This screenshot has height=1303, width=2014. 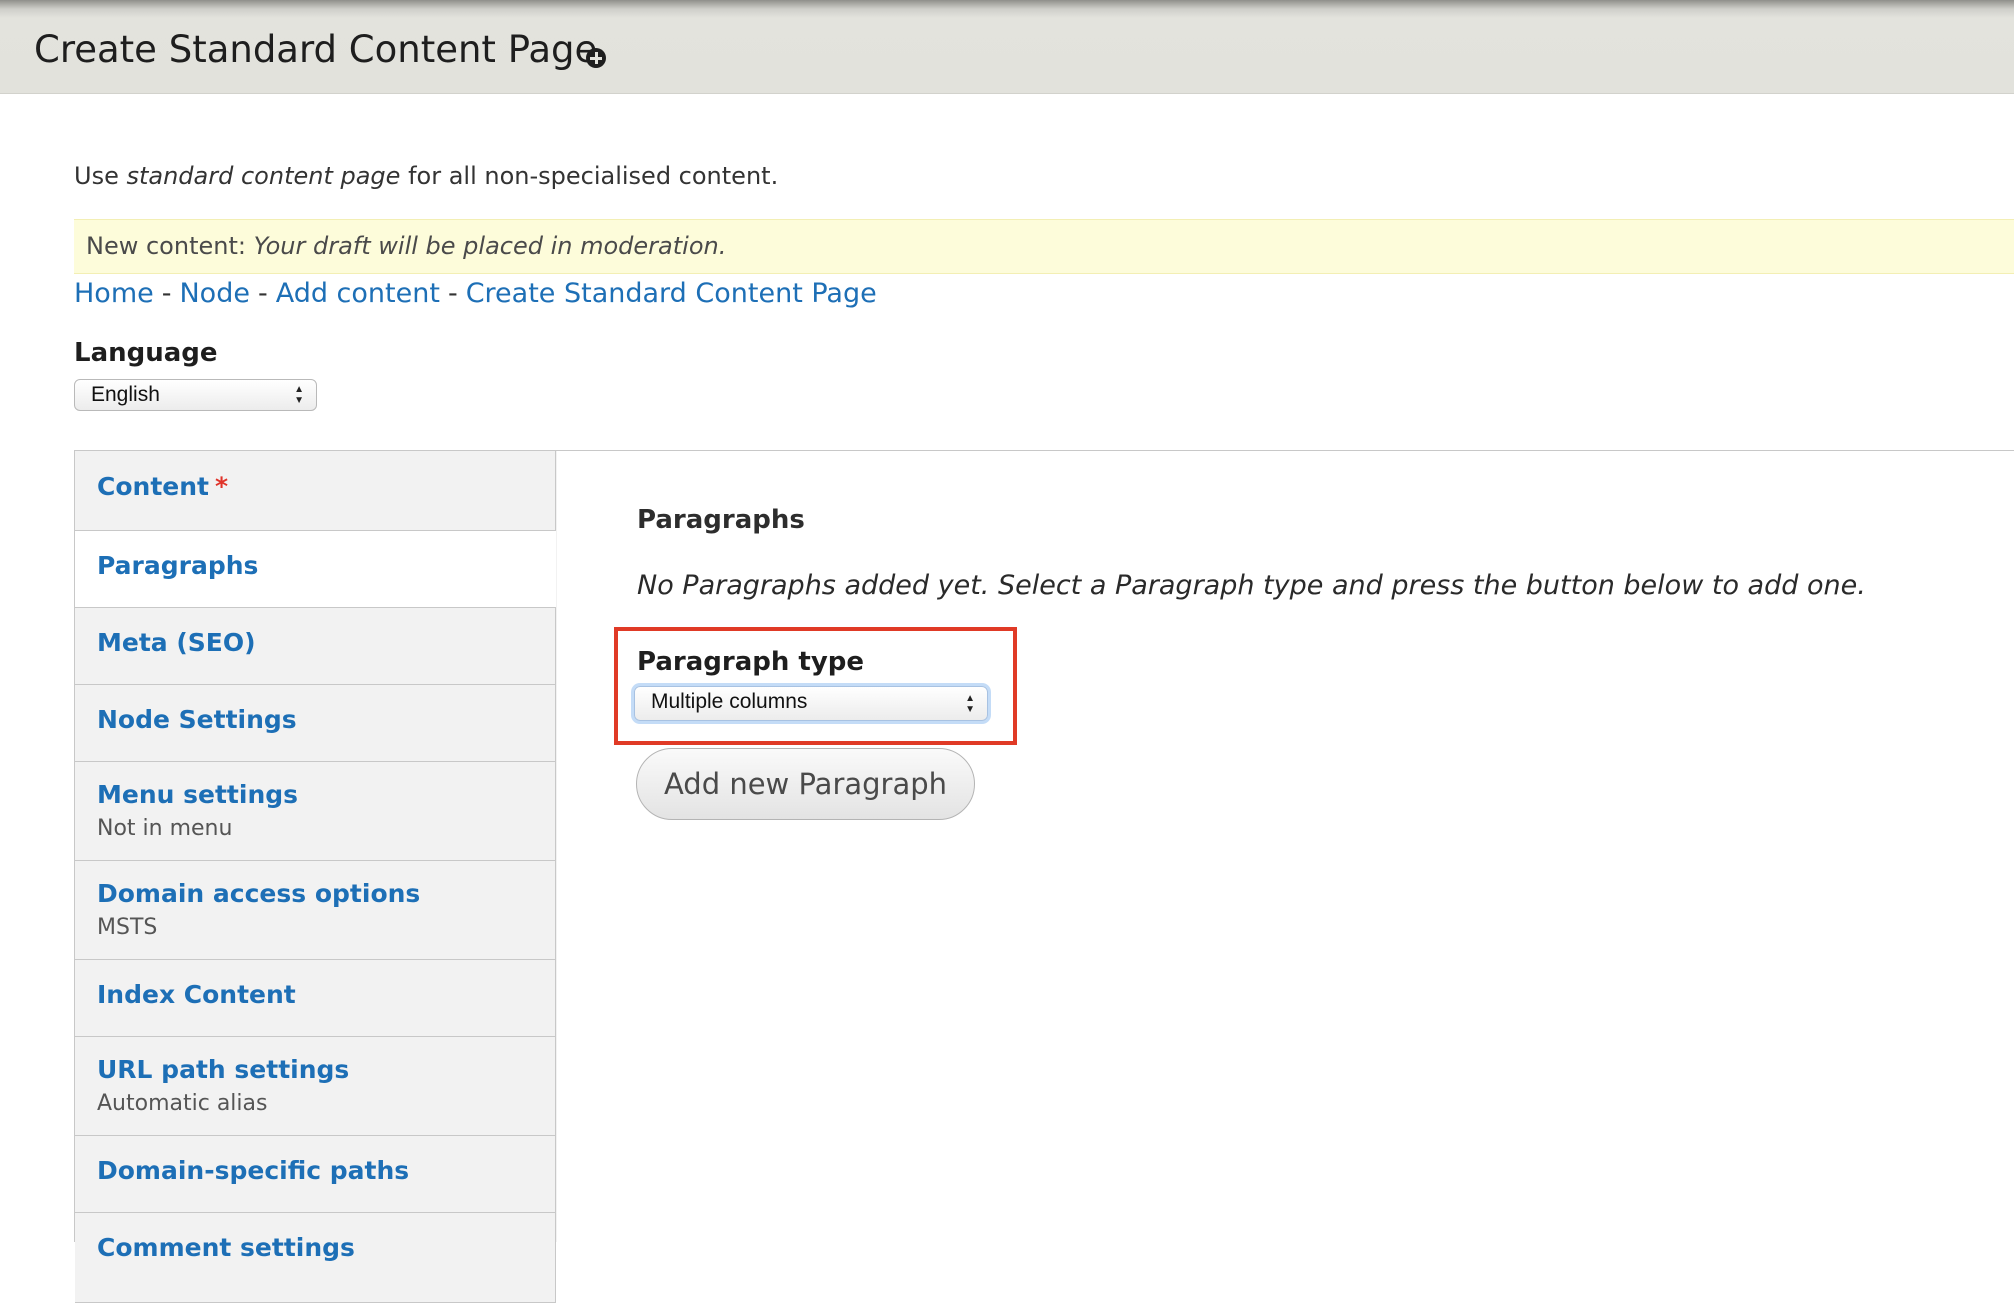 I want to click on help-suffix: for all non-specialised content., so click(x=589, y=176).